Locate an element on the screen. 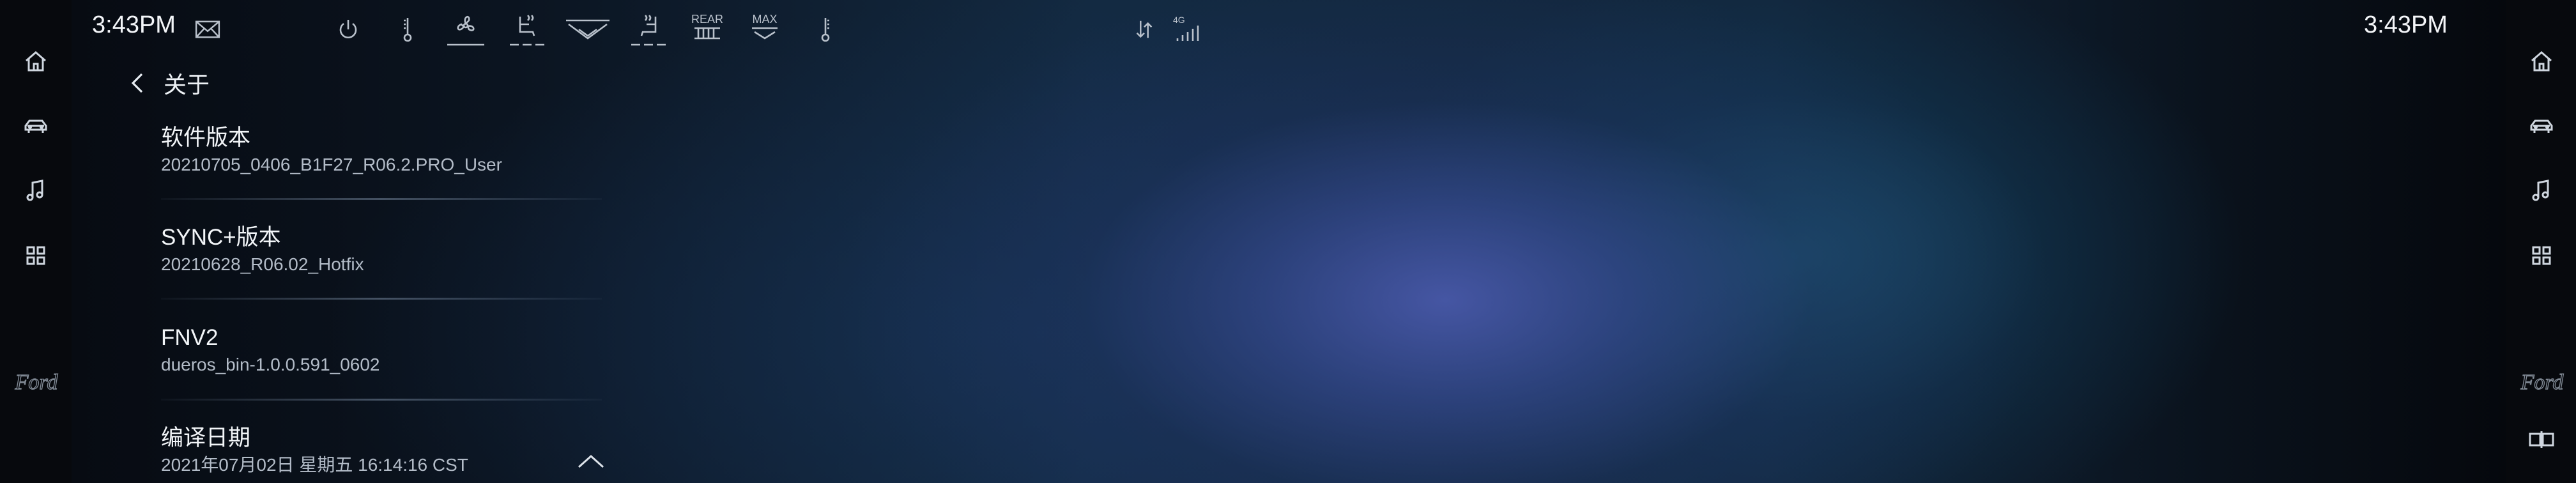  item-title: 编译日期 is located at coordinates (206, 437).